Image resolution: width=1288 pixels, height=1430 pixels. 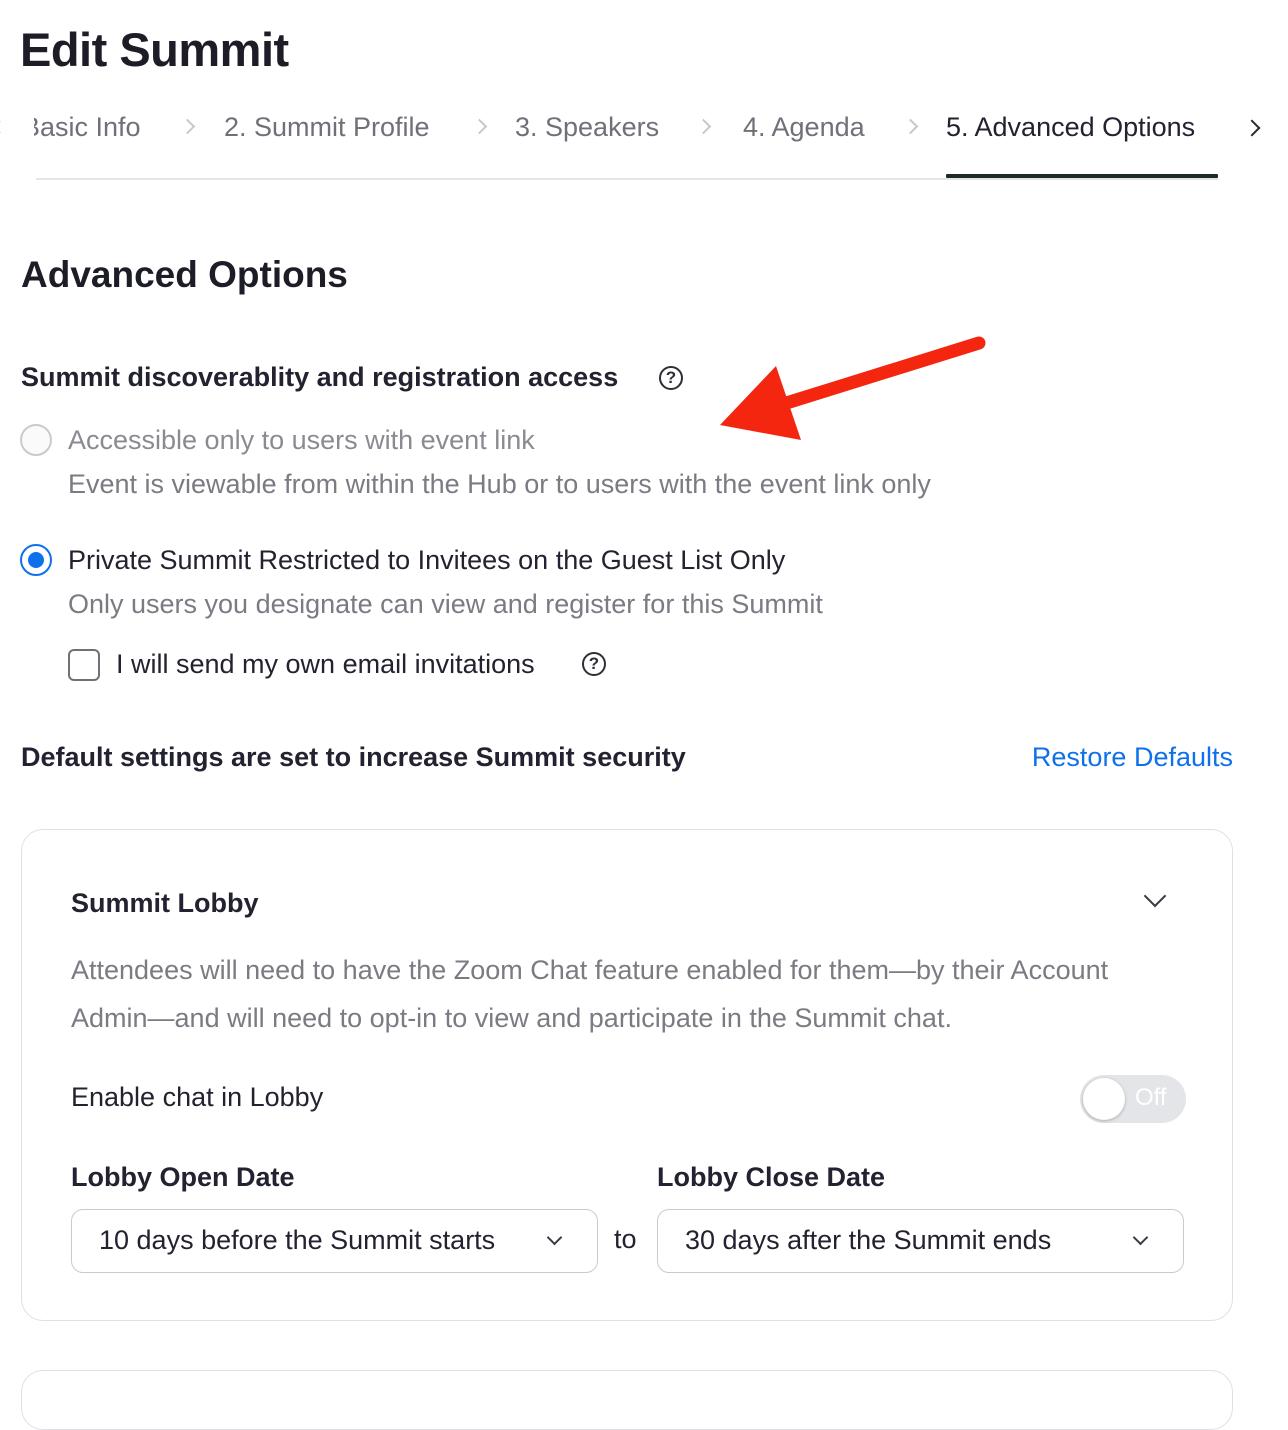 What do you see at coordinates (184, 274) in the screenshot?
I see `section-title: Advanced Options` at bounding box center [184, 274].